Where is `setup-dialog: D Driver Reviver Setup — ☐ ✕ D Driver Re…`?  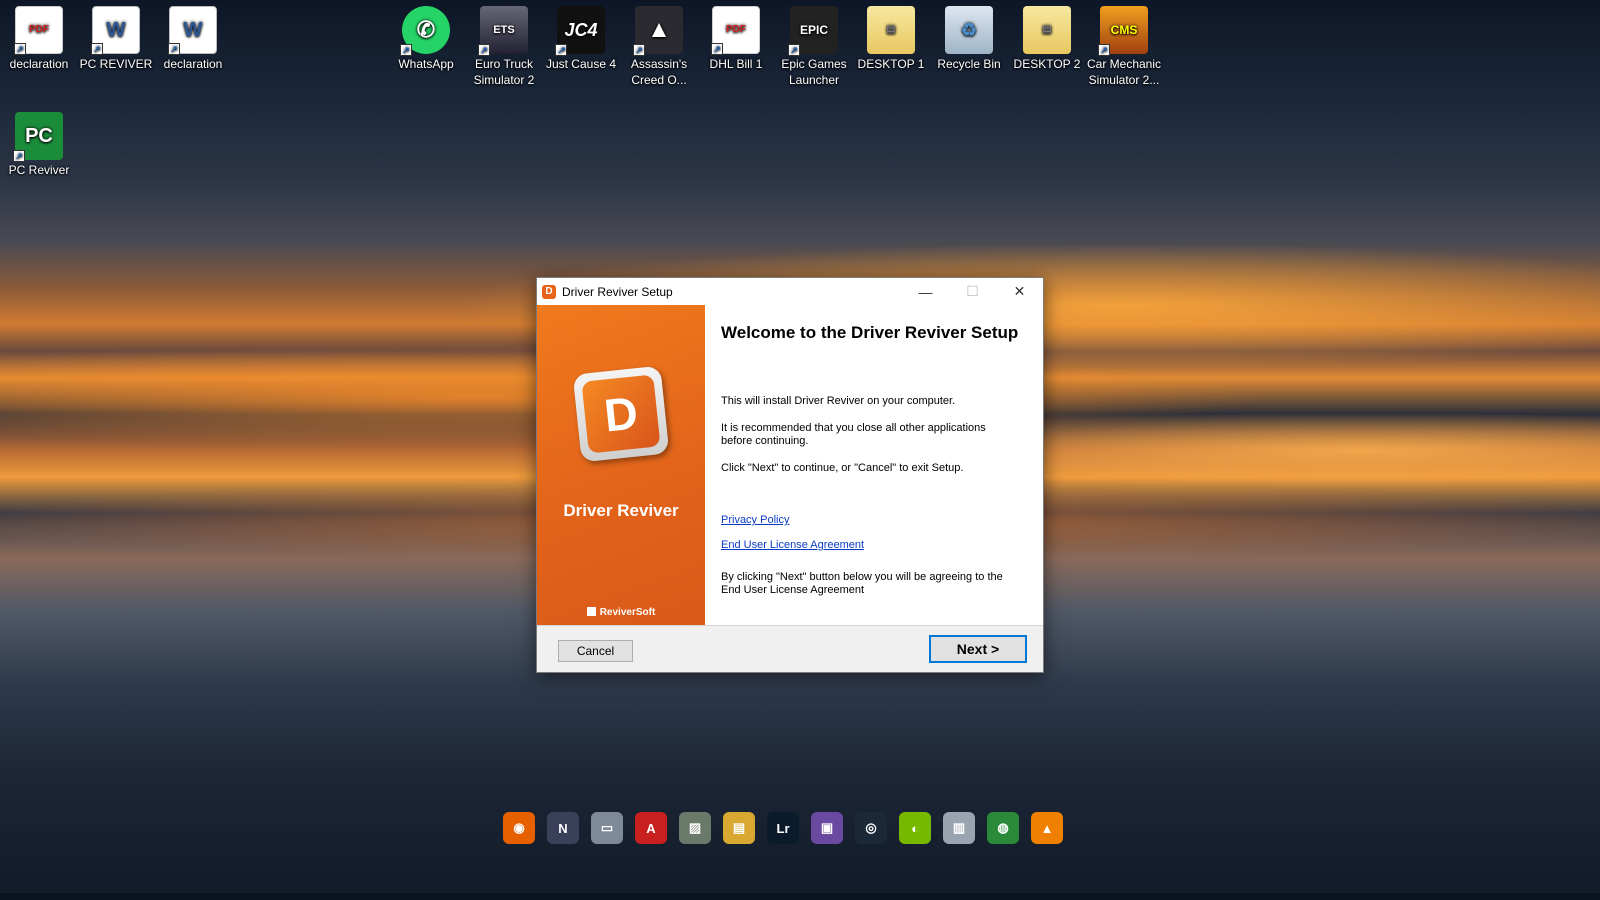 setup-dialog: D Driver Reviver Setup — ☐ ✕ D Driver Re… is located at coordinates (790, 475).